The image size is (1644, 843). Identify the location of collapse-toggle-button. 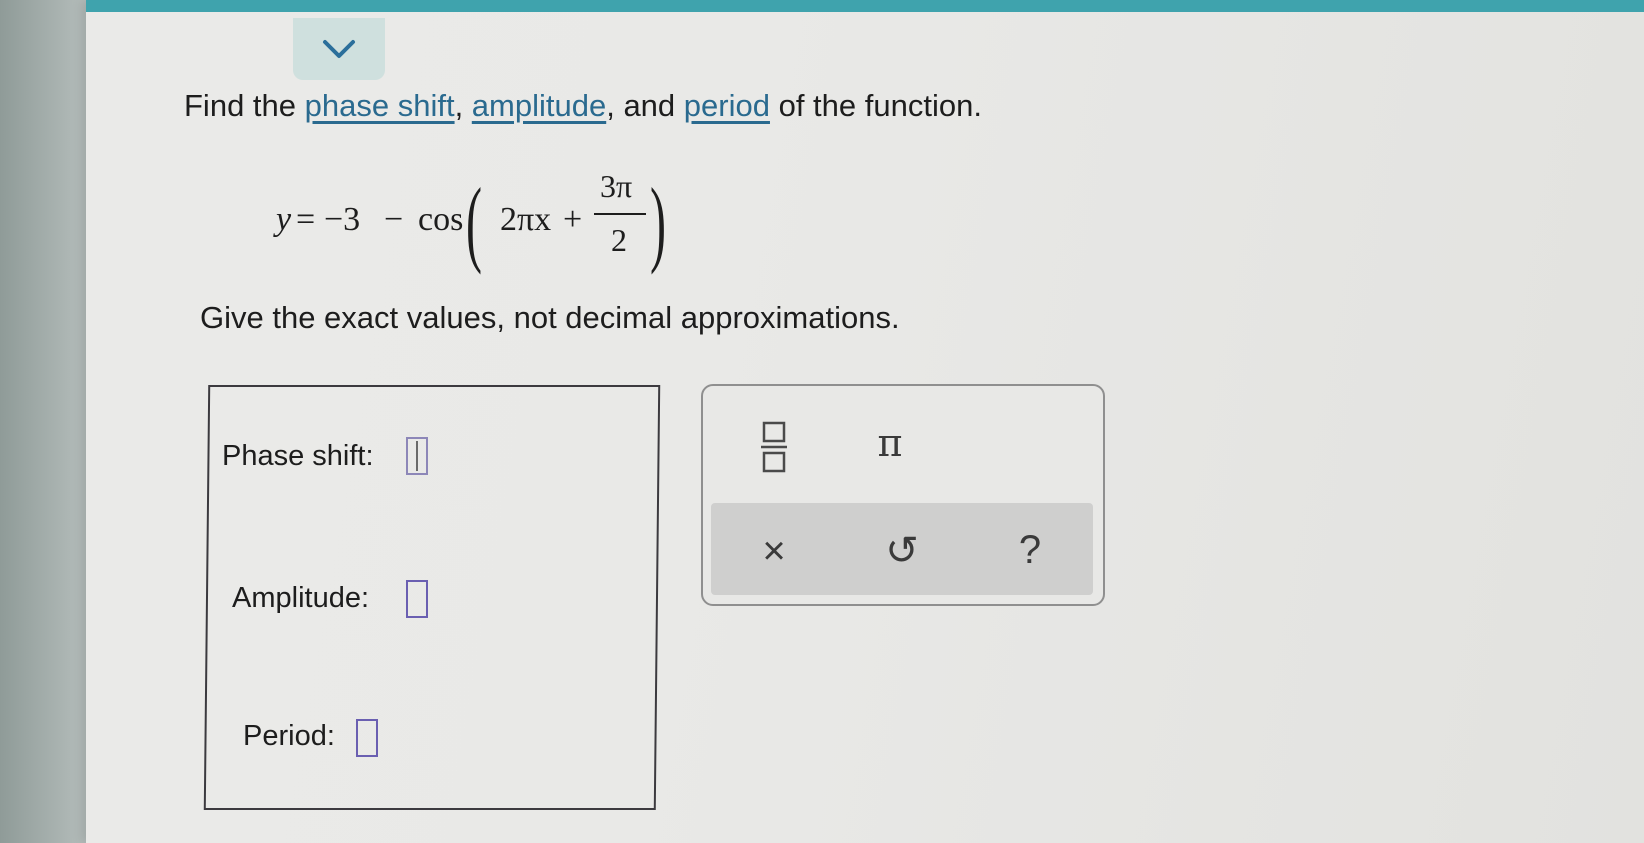
(339, 49).